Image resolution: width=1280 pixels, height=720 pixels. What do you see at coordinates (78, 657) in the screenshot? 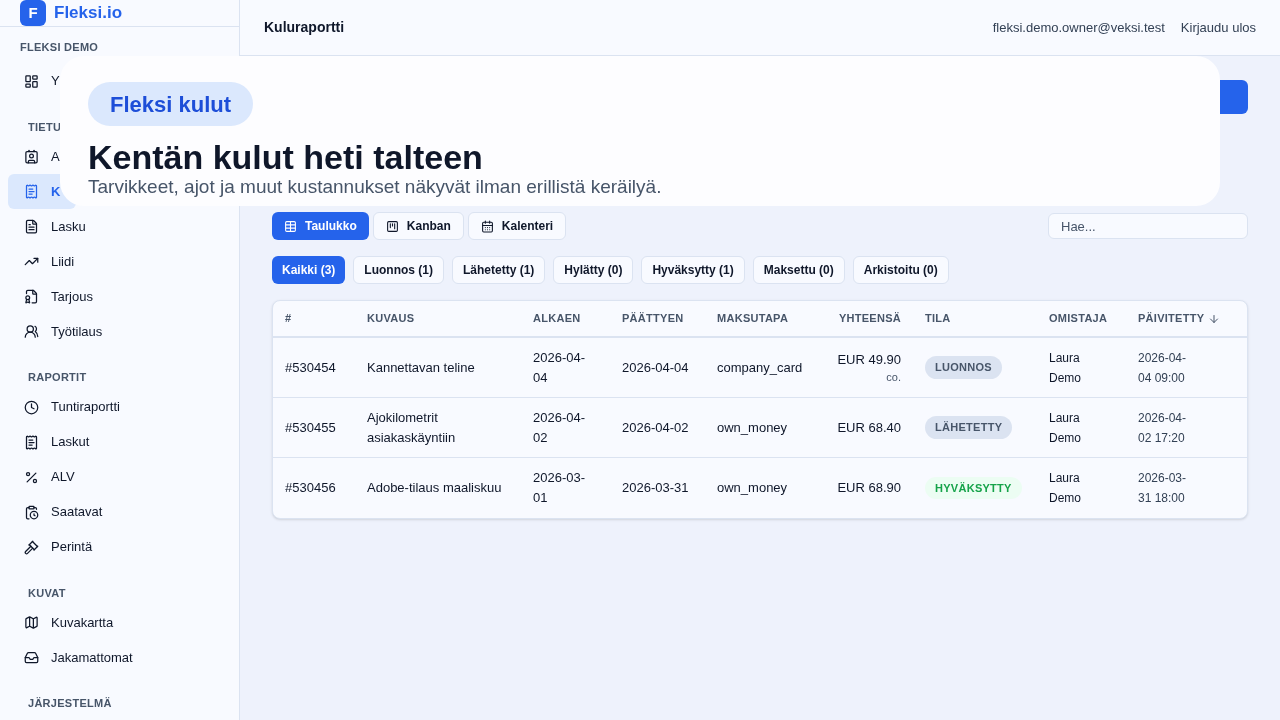
I see `sidebar-item: Jakamattomat` at bounding box center [78, 657].